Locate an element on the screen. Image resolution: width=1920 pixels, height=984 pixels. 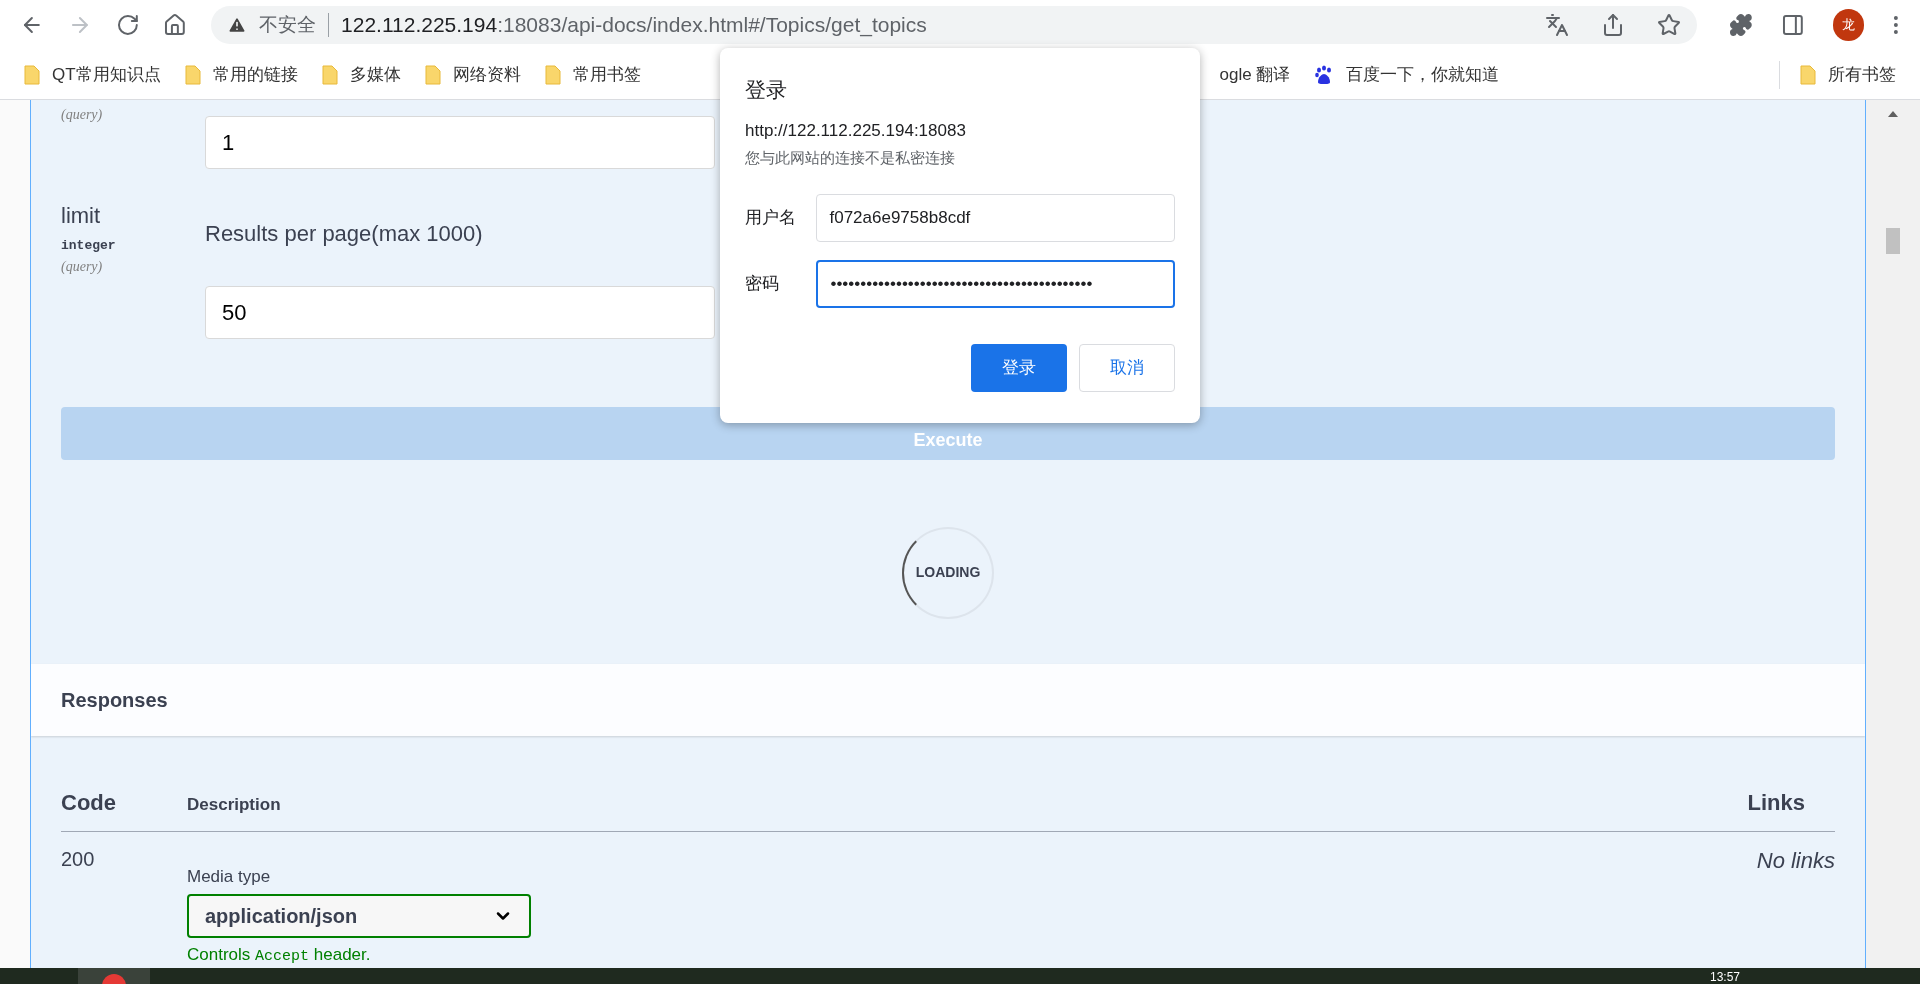
media-type-select: application/json is located at coordinates (359, 915).